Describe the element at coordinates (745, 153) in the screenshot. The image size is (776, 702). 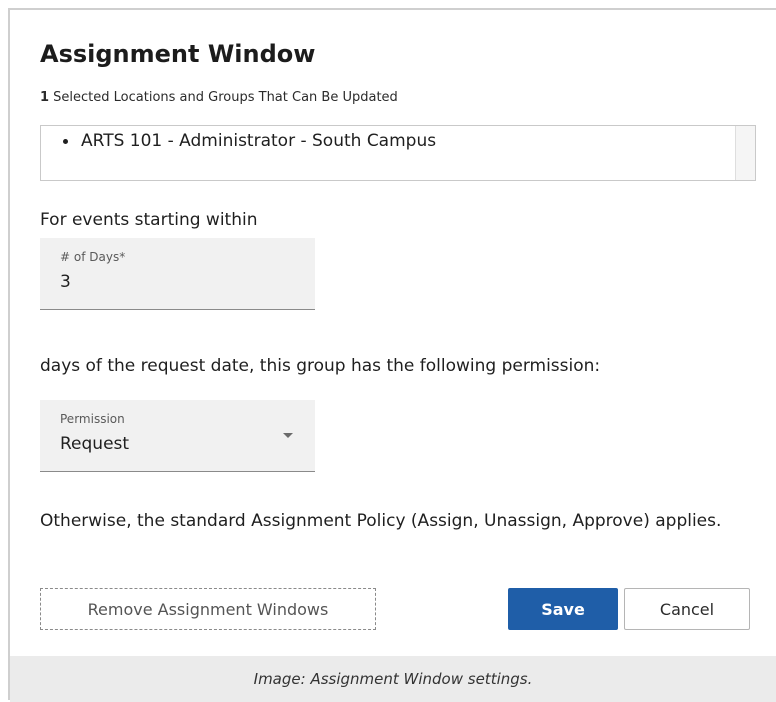
I see `list-scrollbar` at that location.